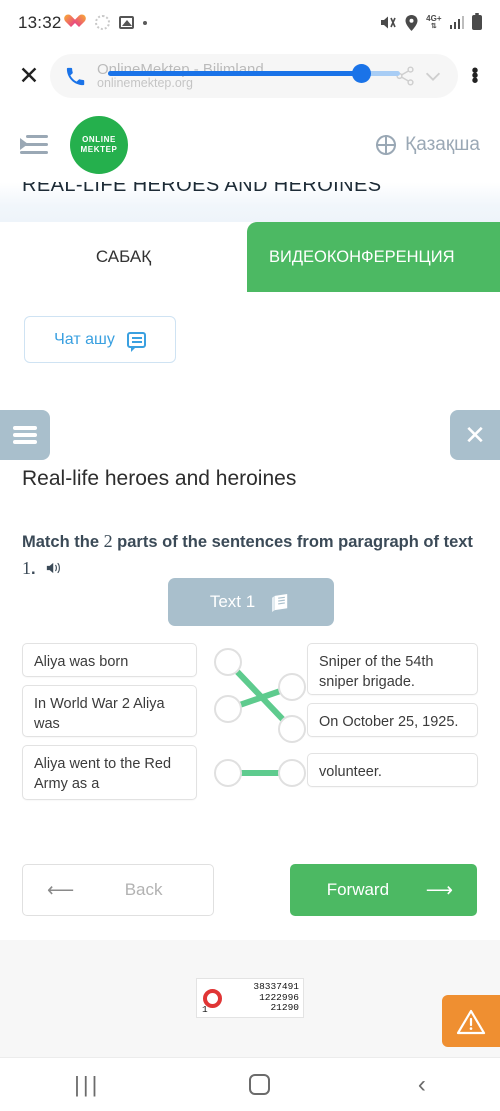  Describe the element at coordinates (419, 76) in the screenshot. I see `omnibox-actions` at that location.